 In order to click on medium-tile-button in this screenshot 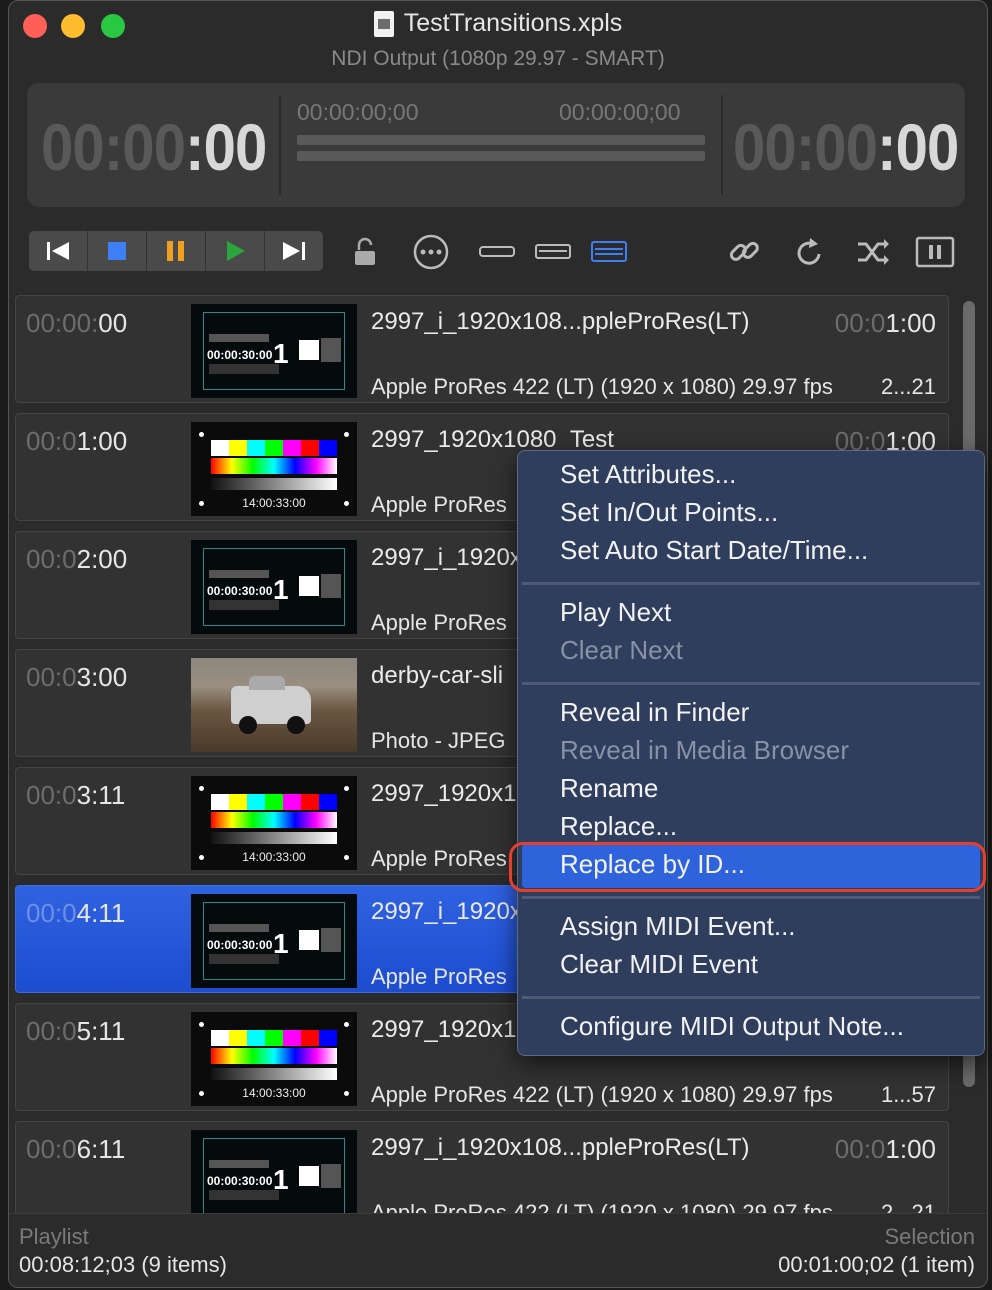, I will do `click(553, 252)`.